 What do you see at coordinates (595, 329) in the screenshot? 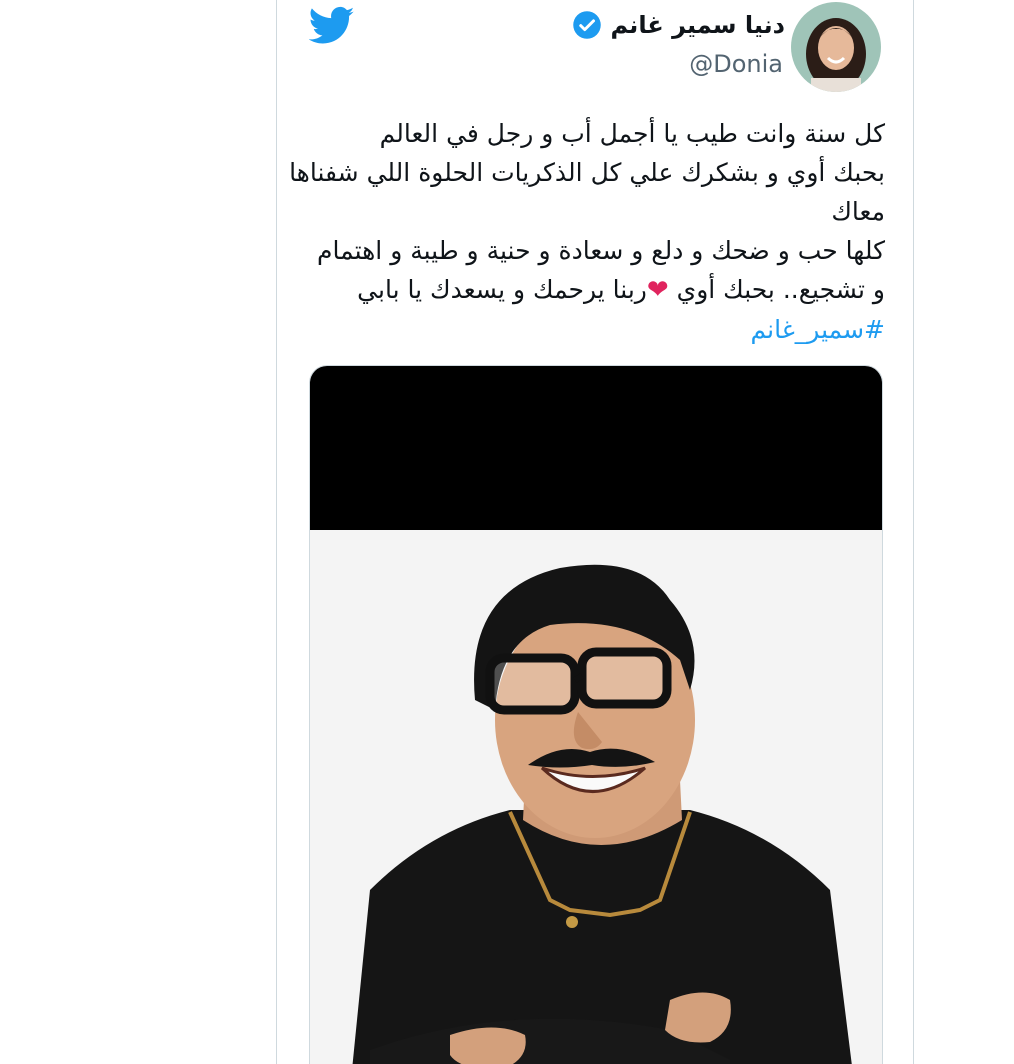
I see `hashtag-link: #سمير_غانم` at bounding box center [595, 329].